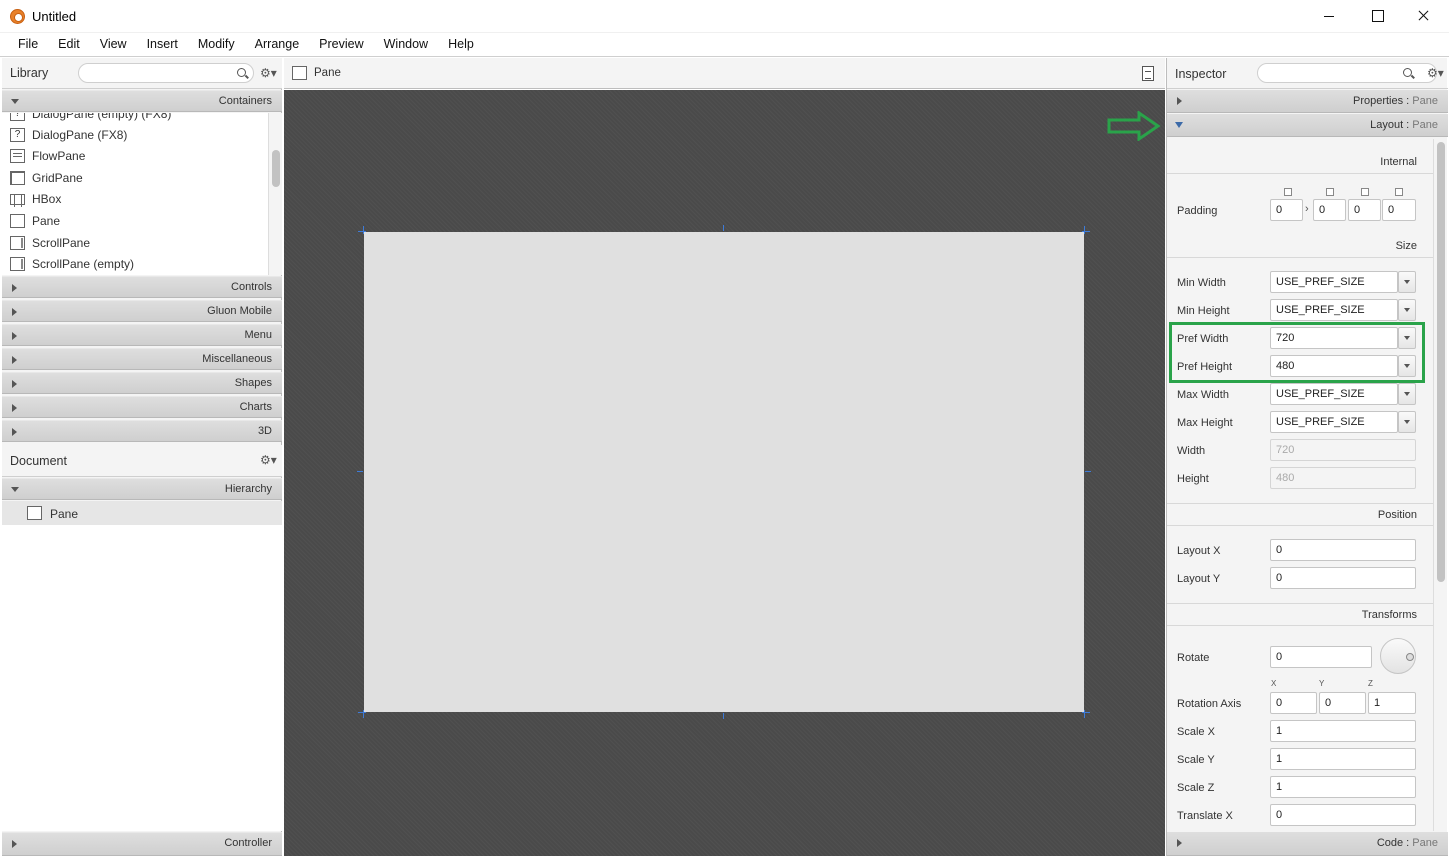 The width and height of the screenshot is (1449, 859). What do you see at coordinates (69, 44) in the screenshot?
I see `menu-edit: Edit` at bounding box center [69, 44].